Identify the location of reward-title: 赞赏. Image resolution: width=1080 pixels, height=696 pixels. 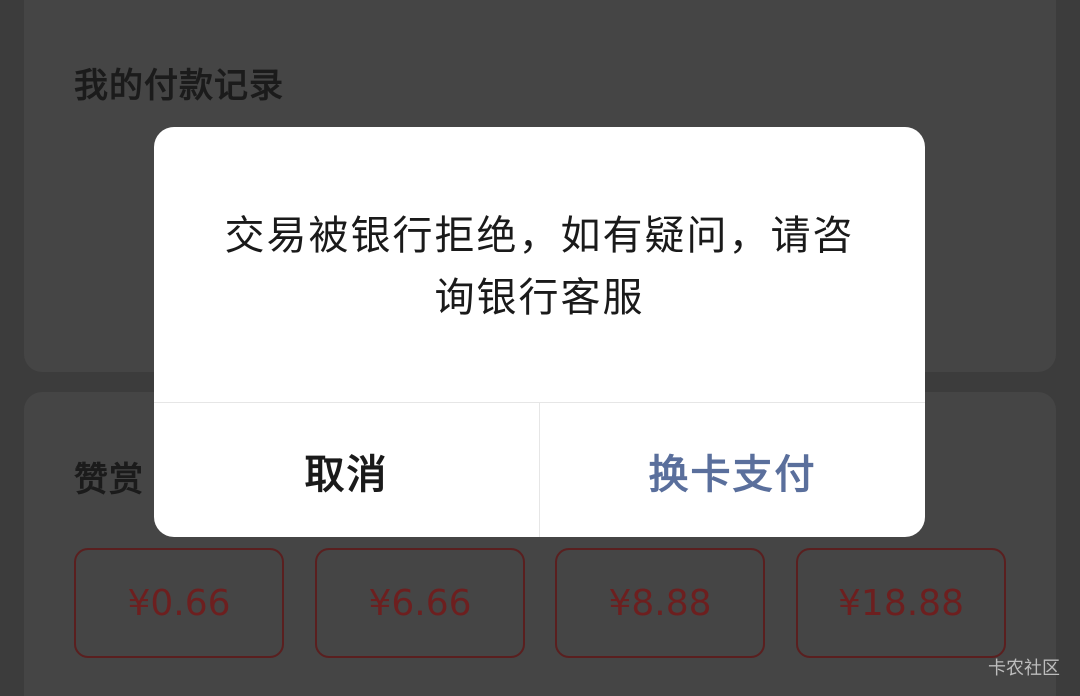
(109, 480).